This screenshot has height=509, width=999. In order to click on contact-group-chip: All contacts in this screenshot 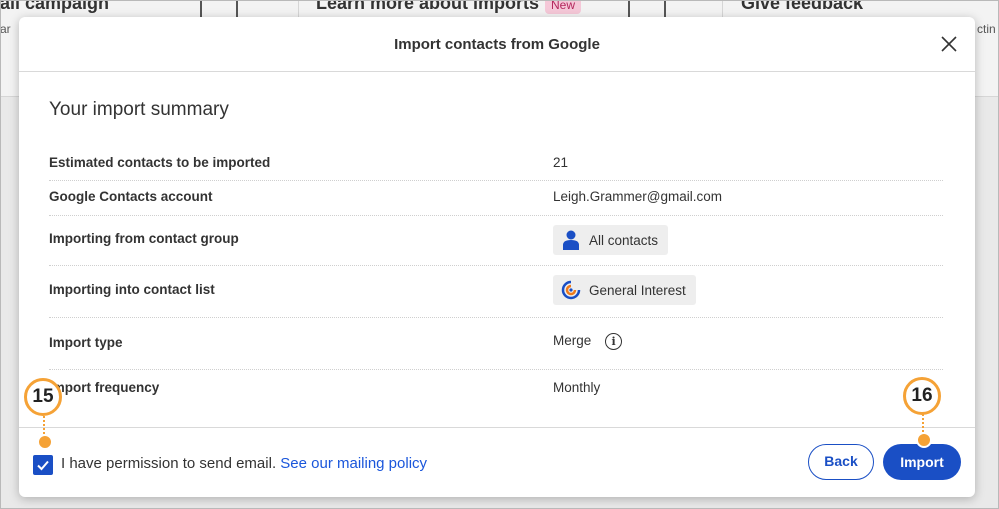, I will do `click(611, 240)`.